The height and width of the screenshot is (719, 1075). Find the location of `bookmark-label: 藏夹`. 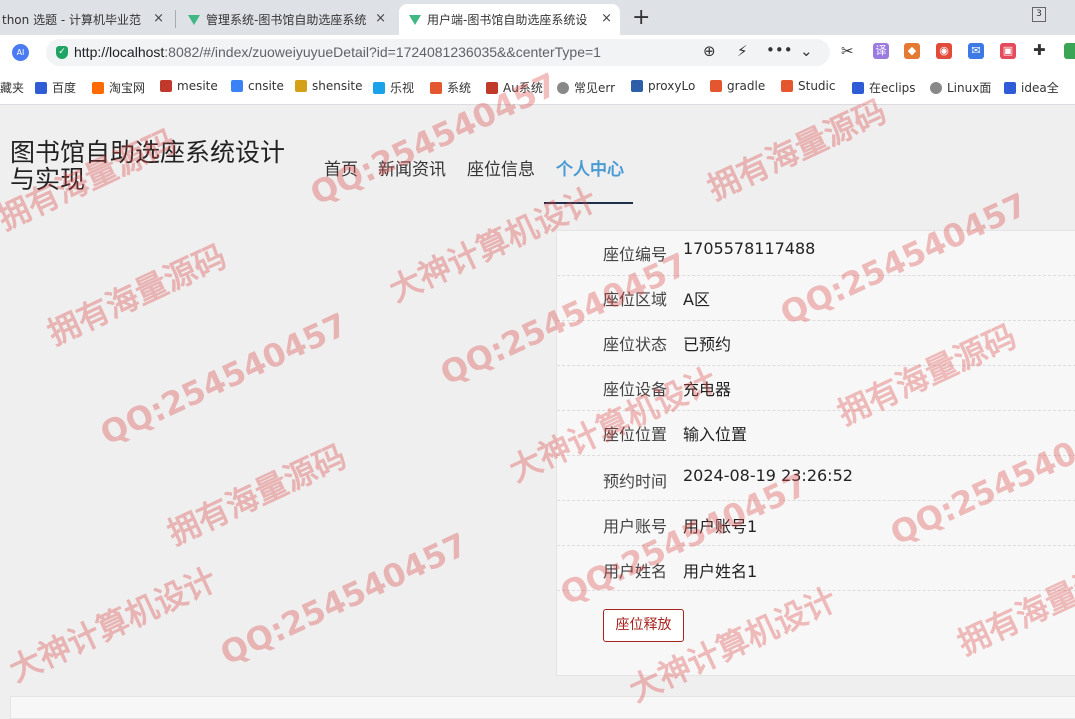

bookmark-label: 藏夹 is located at coordinates (12, 88).